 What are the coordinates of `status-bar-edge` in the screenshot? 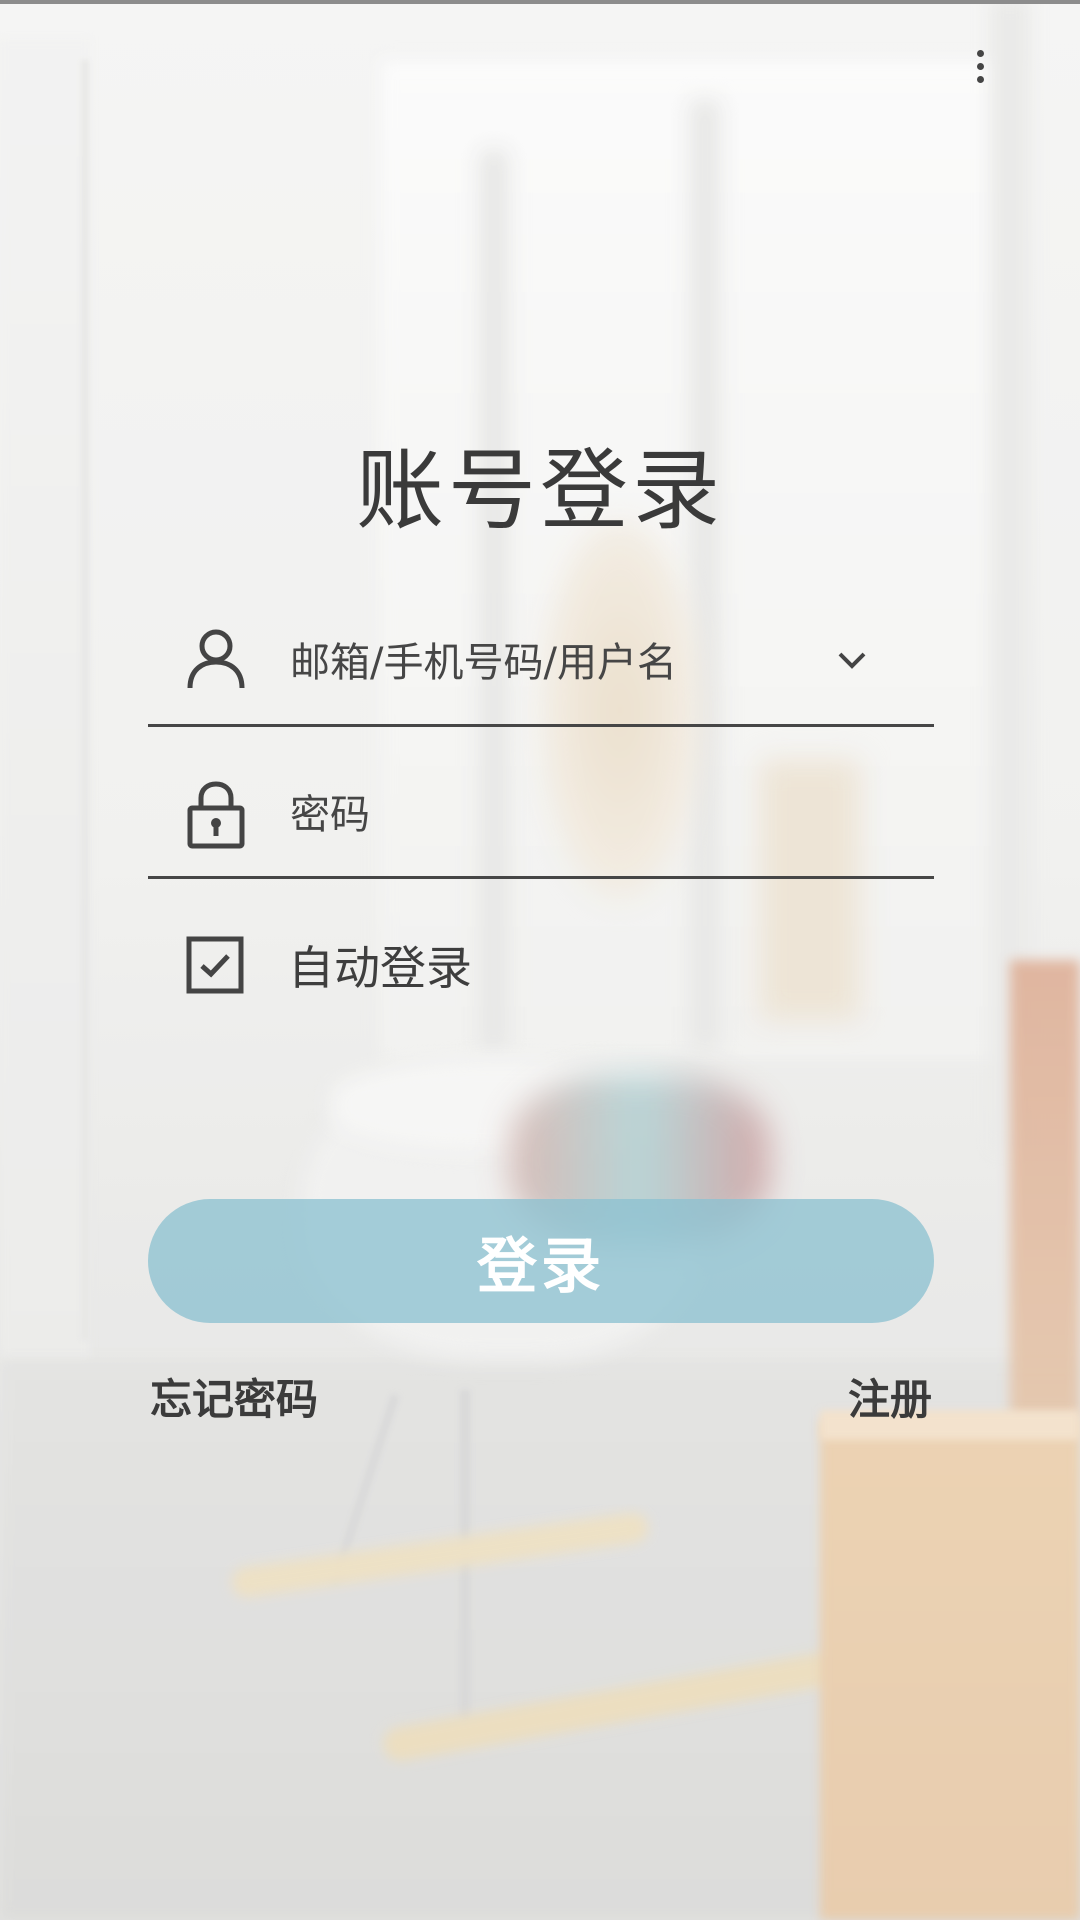 It's located at (540, 2).